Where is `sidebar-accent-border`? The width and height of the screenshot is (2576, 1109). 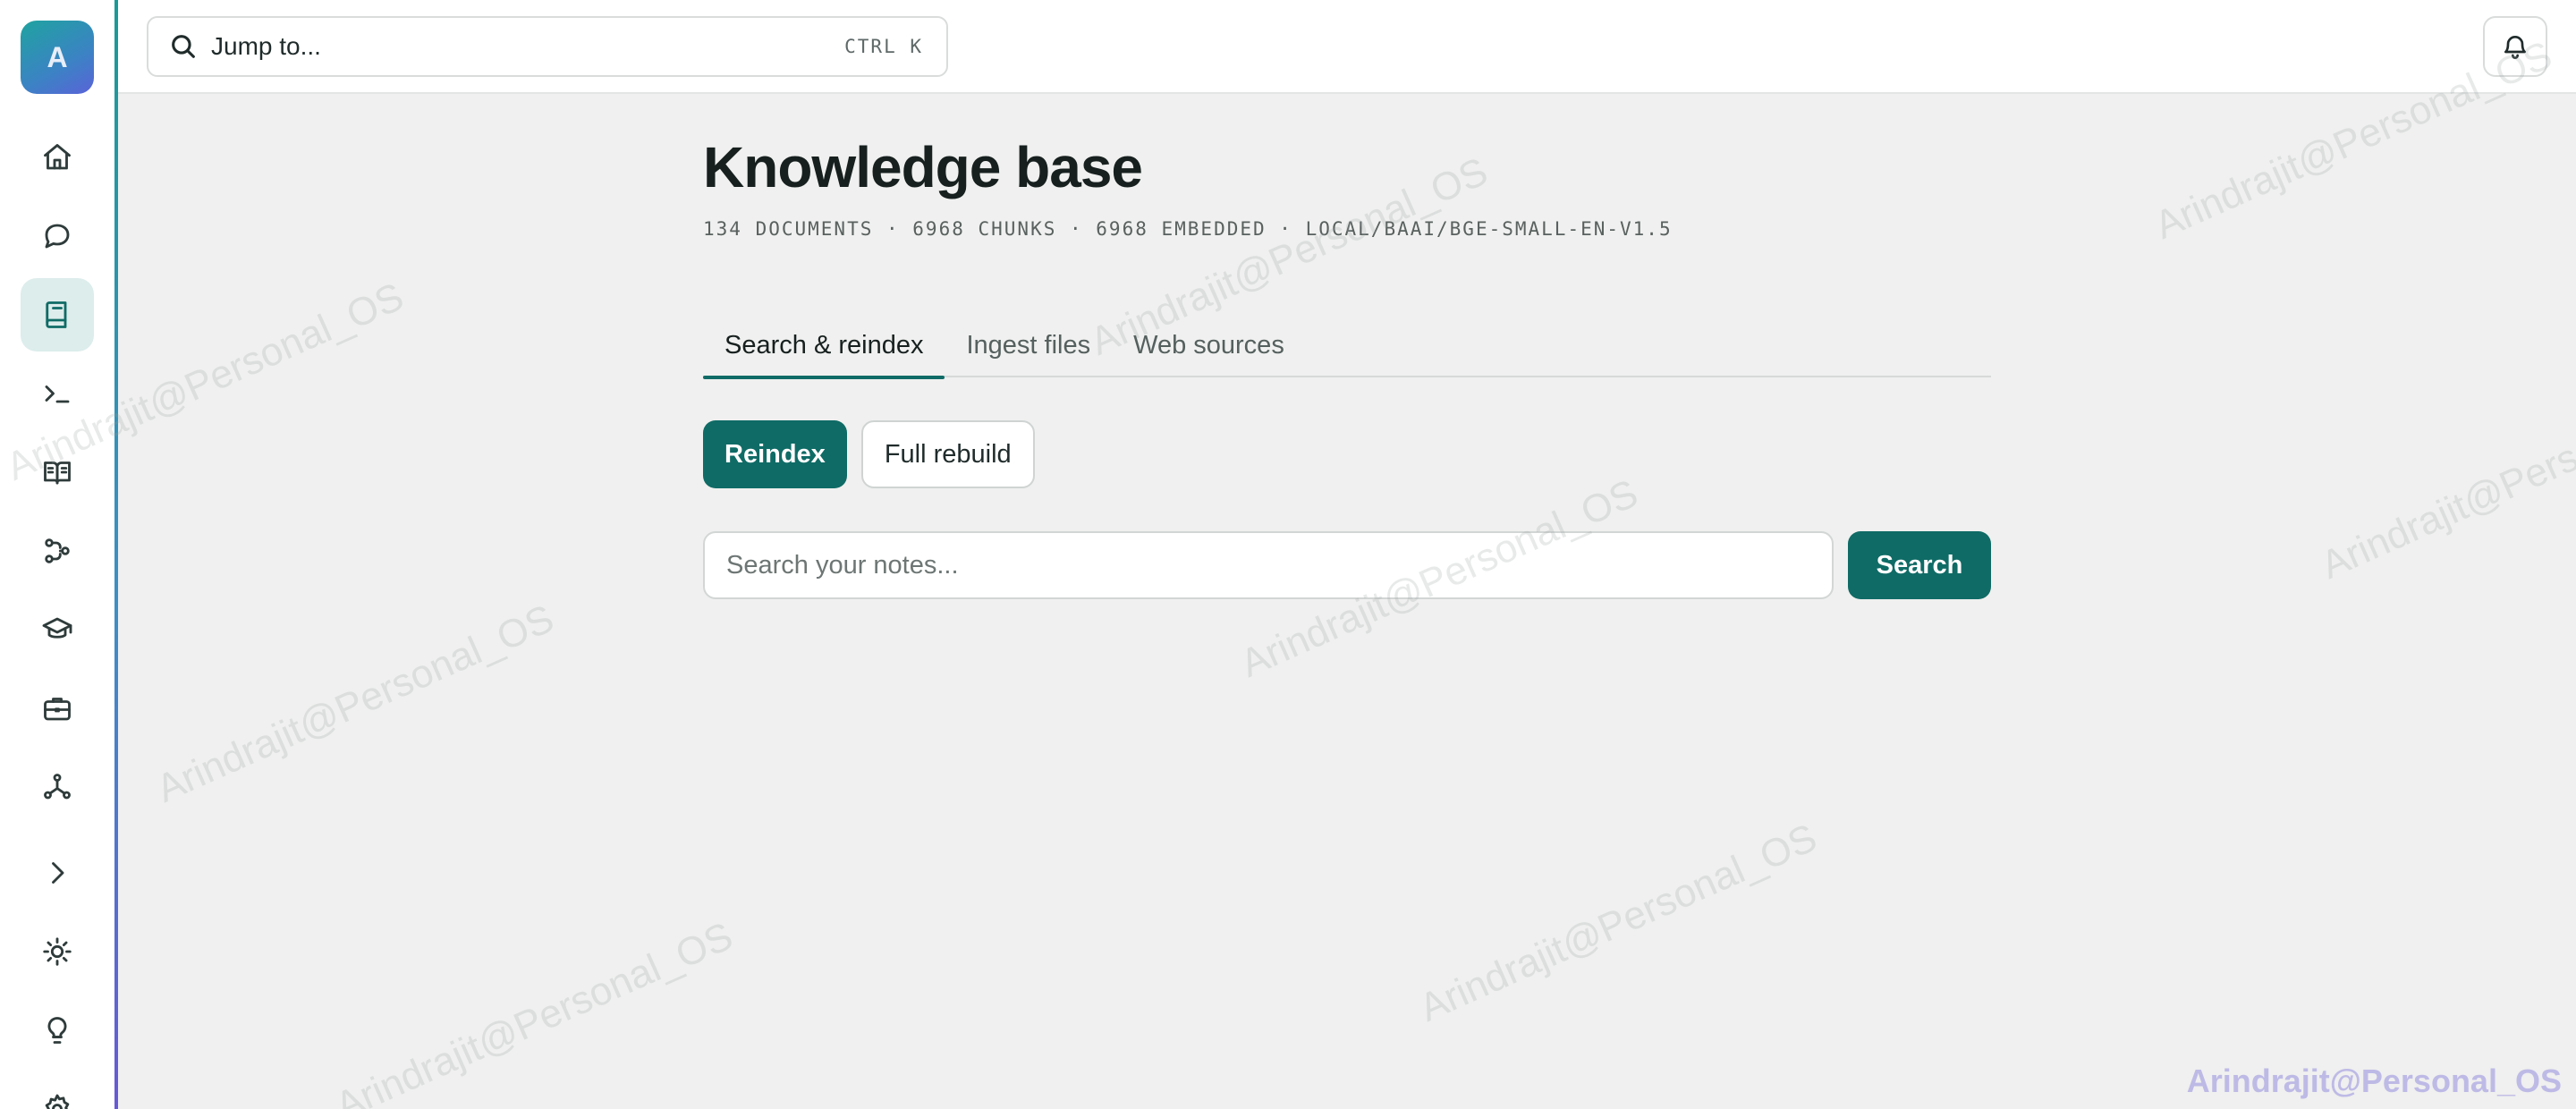
sidebar-accent-border is located at coordinates (116, 554).